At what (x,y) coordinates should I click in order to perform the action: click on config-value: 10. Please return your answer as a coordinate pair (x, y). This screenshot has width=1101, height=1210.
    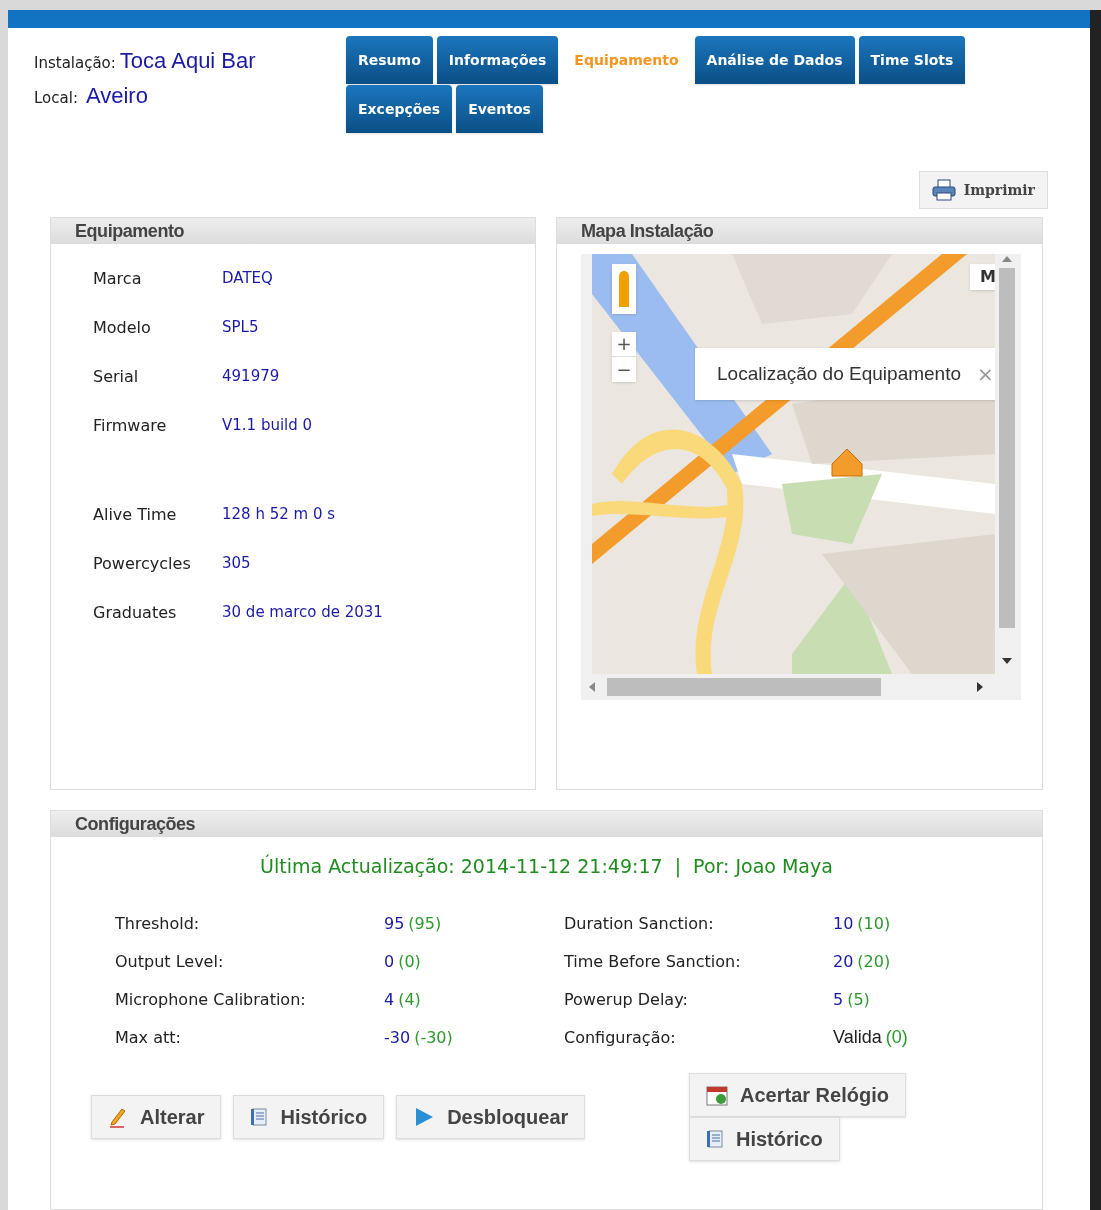
    Looking at the image, I should click on (843, 923).